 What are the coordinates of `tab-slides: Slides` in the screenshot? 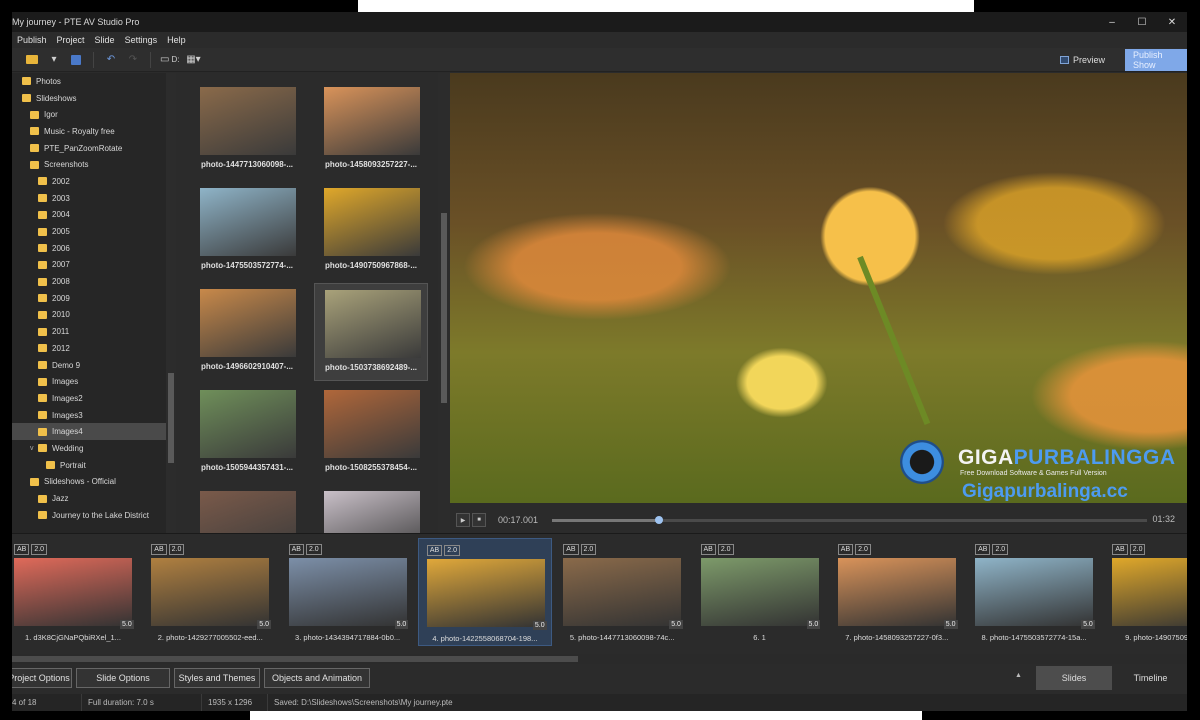 It's located at (1074, 678).